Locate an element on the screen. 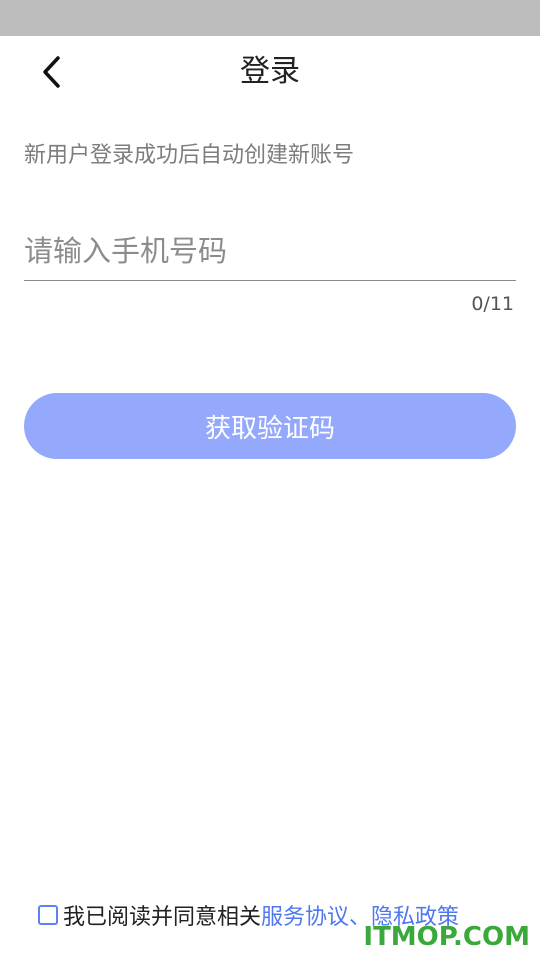 This screenshot has width=540, height=960. header: 登录 is located at coordinates (270, 72).